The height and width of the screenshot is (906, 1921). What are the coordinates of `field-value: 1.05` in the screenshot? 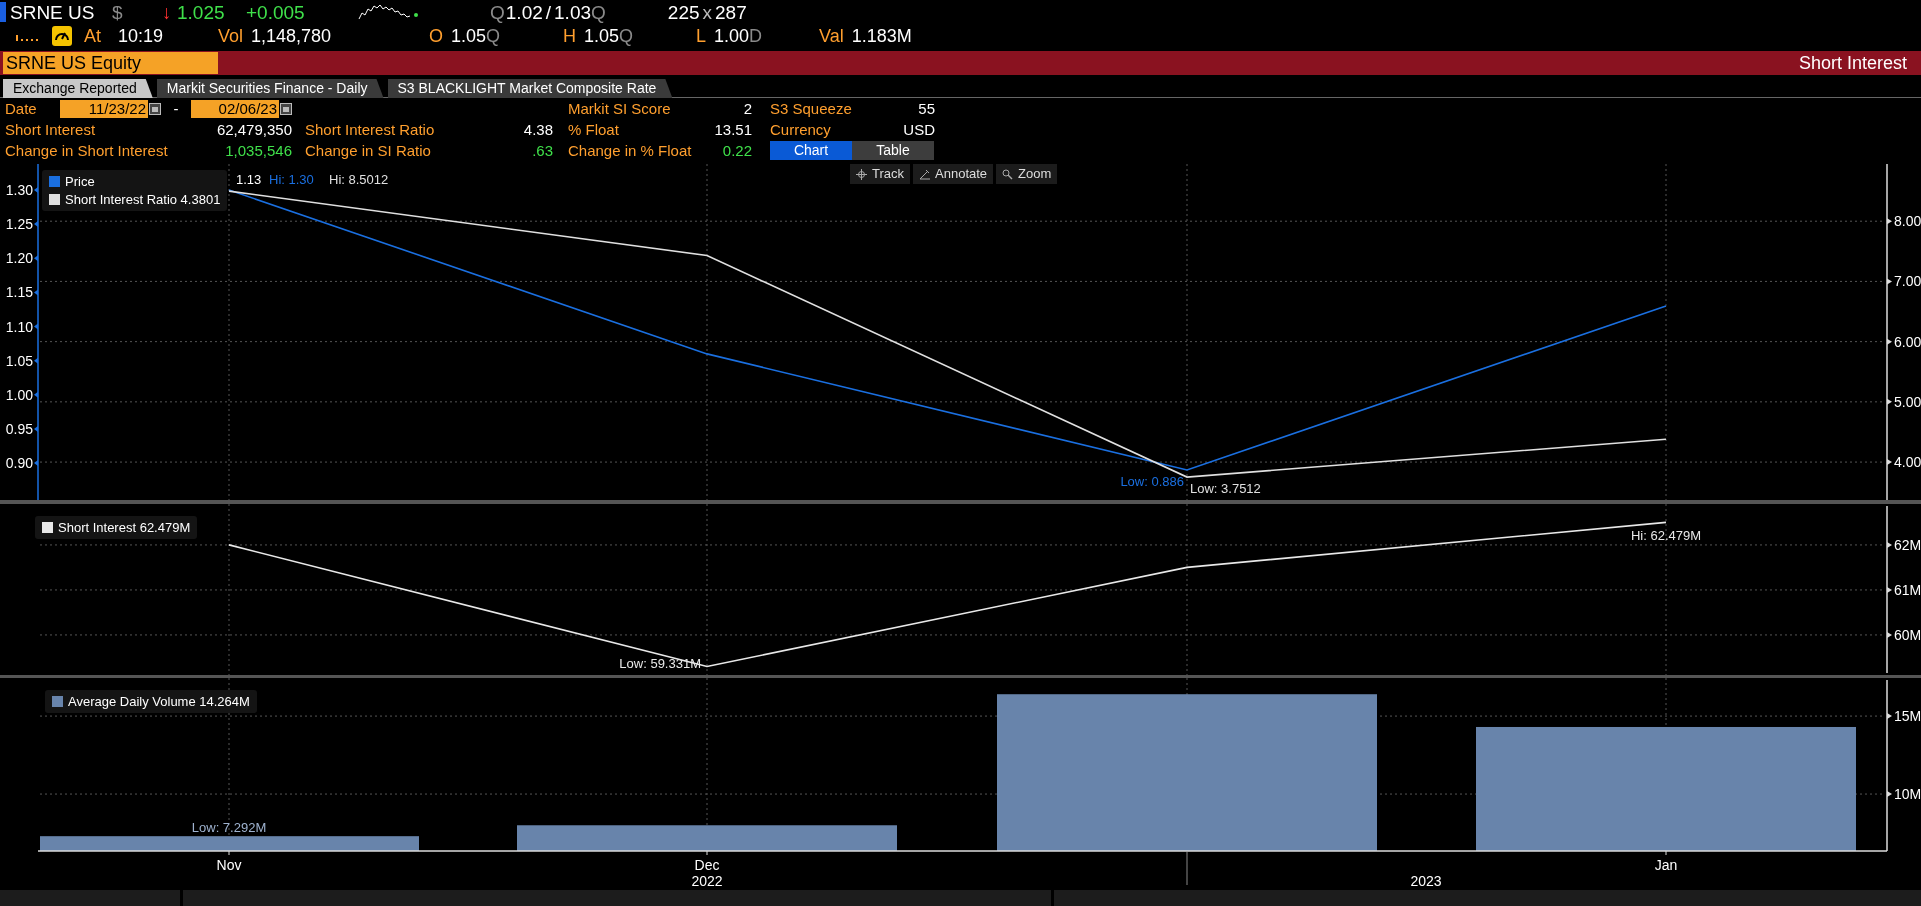 It's located at (469, 36).